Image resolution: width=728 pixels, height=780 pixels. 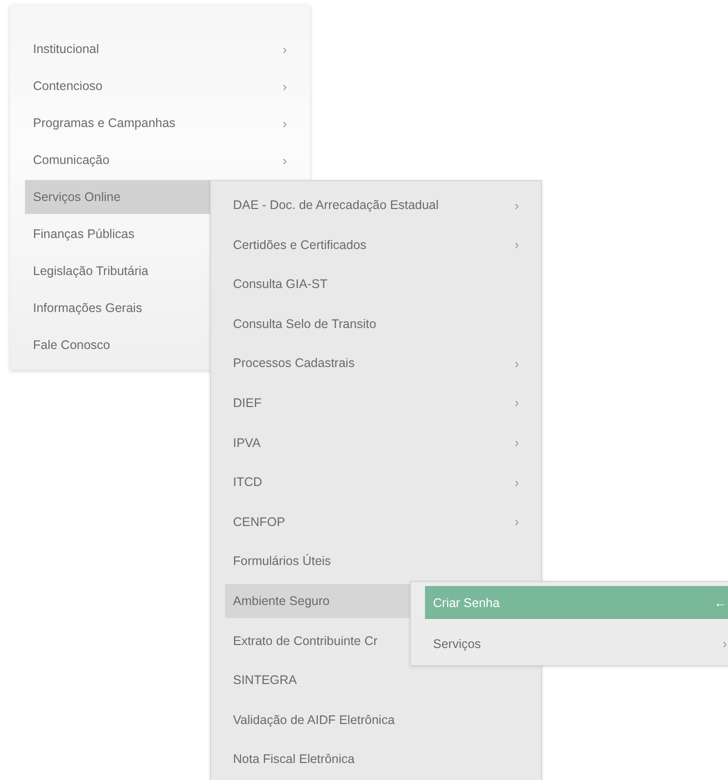 I want to click on menu-item: Validação de AIDF Eletrônica, so click(x=376, y=719).